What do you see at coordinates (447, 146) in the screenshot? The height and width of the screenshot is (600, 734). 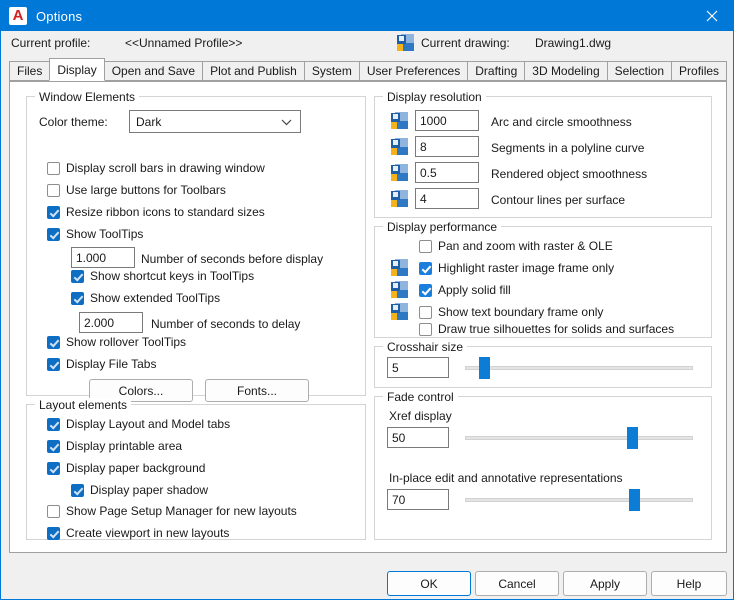 I see `polyline-segments-input` at bounding box center [447, 146].